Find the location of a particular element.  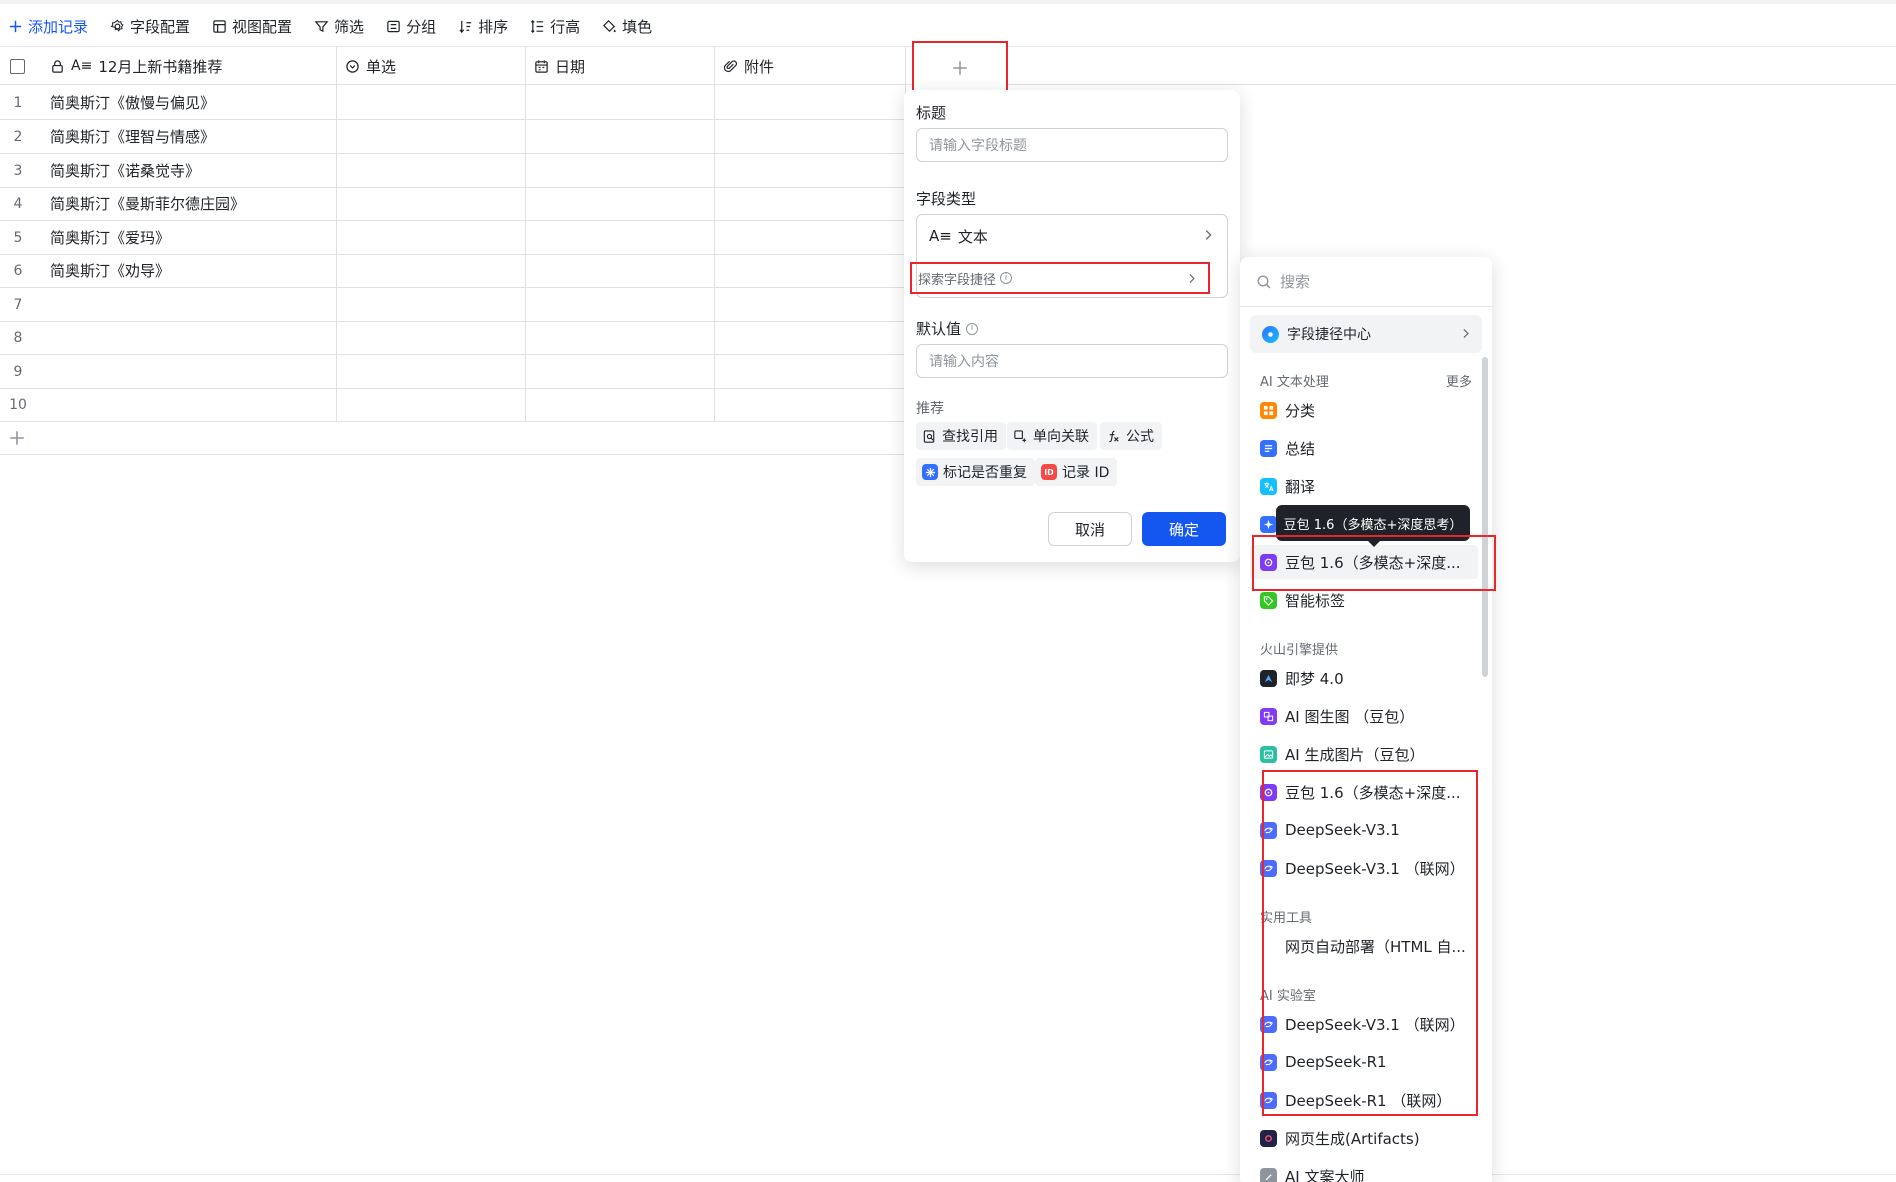

text-field-icon: A≡ is located at coordinates (940, 236).